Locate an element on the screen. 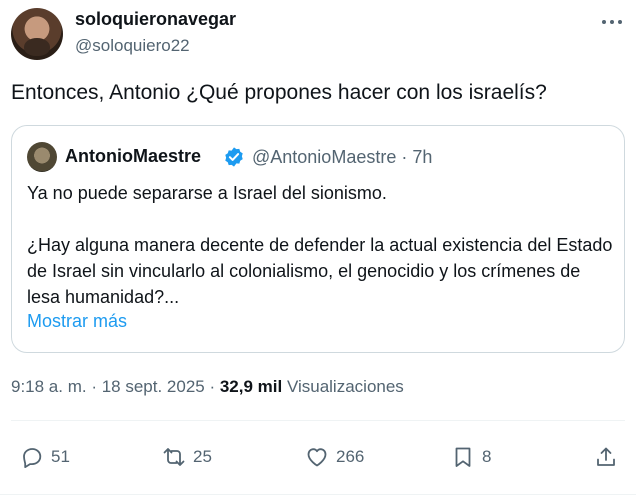  bookmark-count: 8 is located at coordinates (487, 456).